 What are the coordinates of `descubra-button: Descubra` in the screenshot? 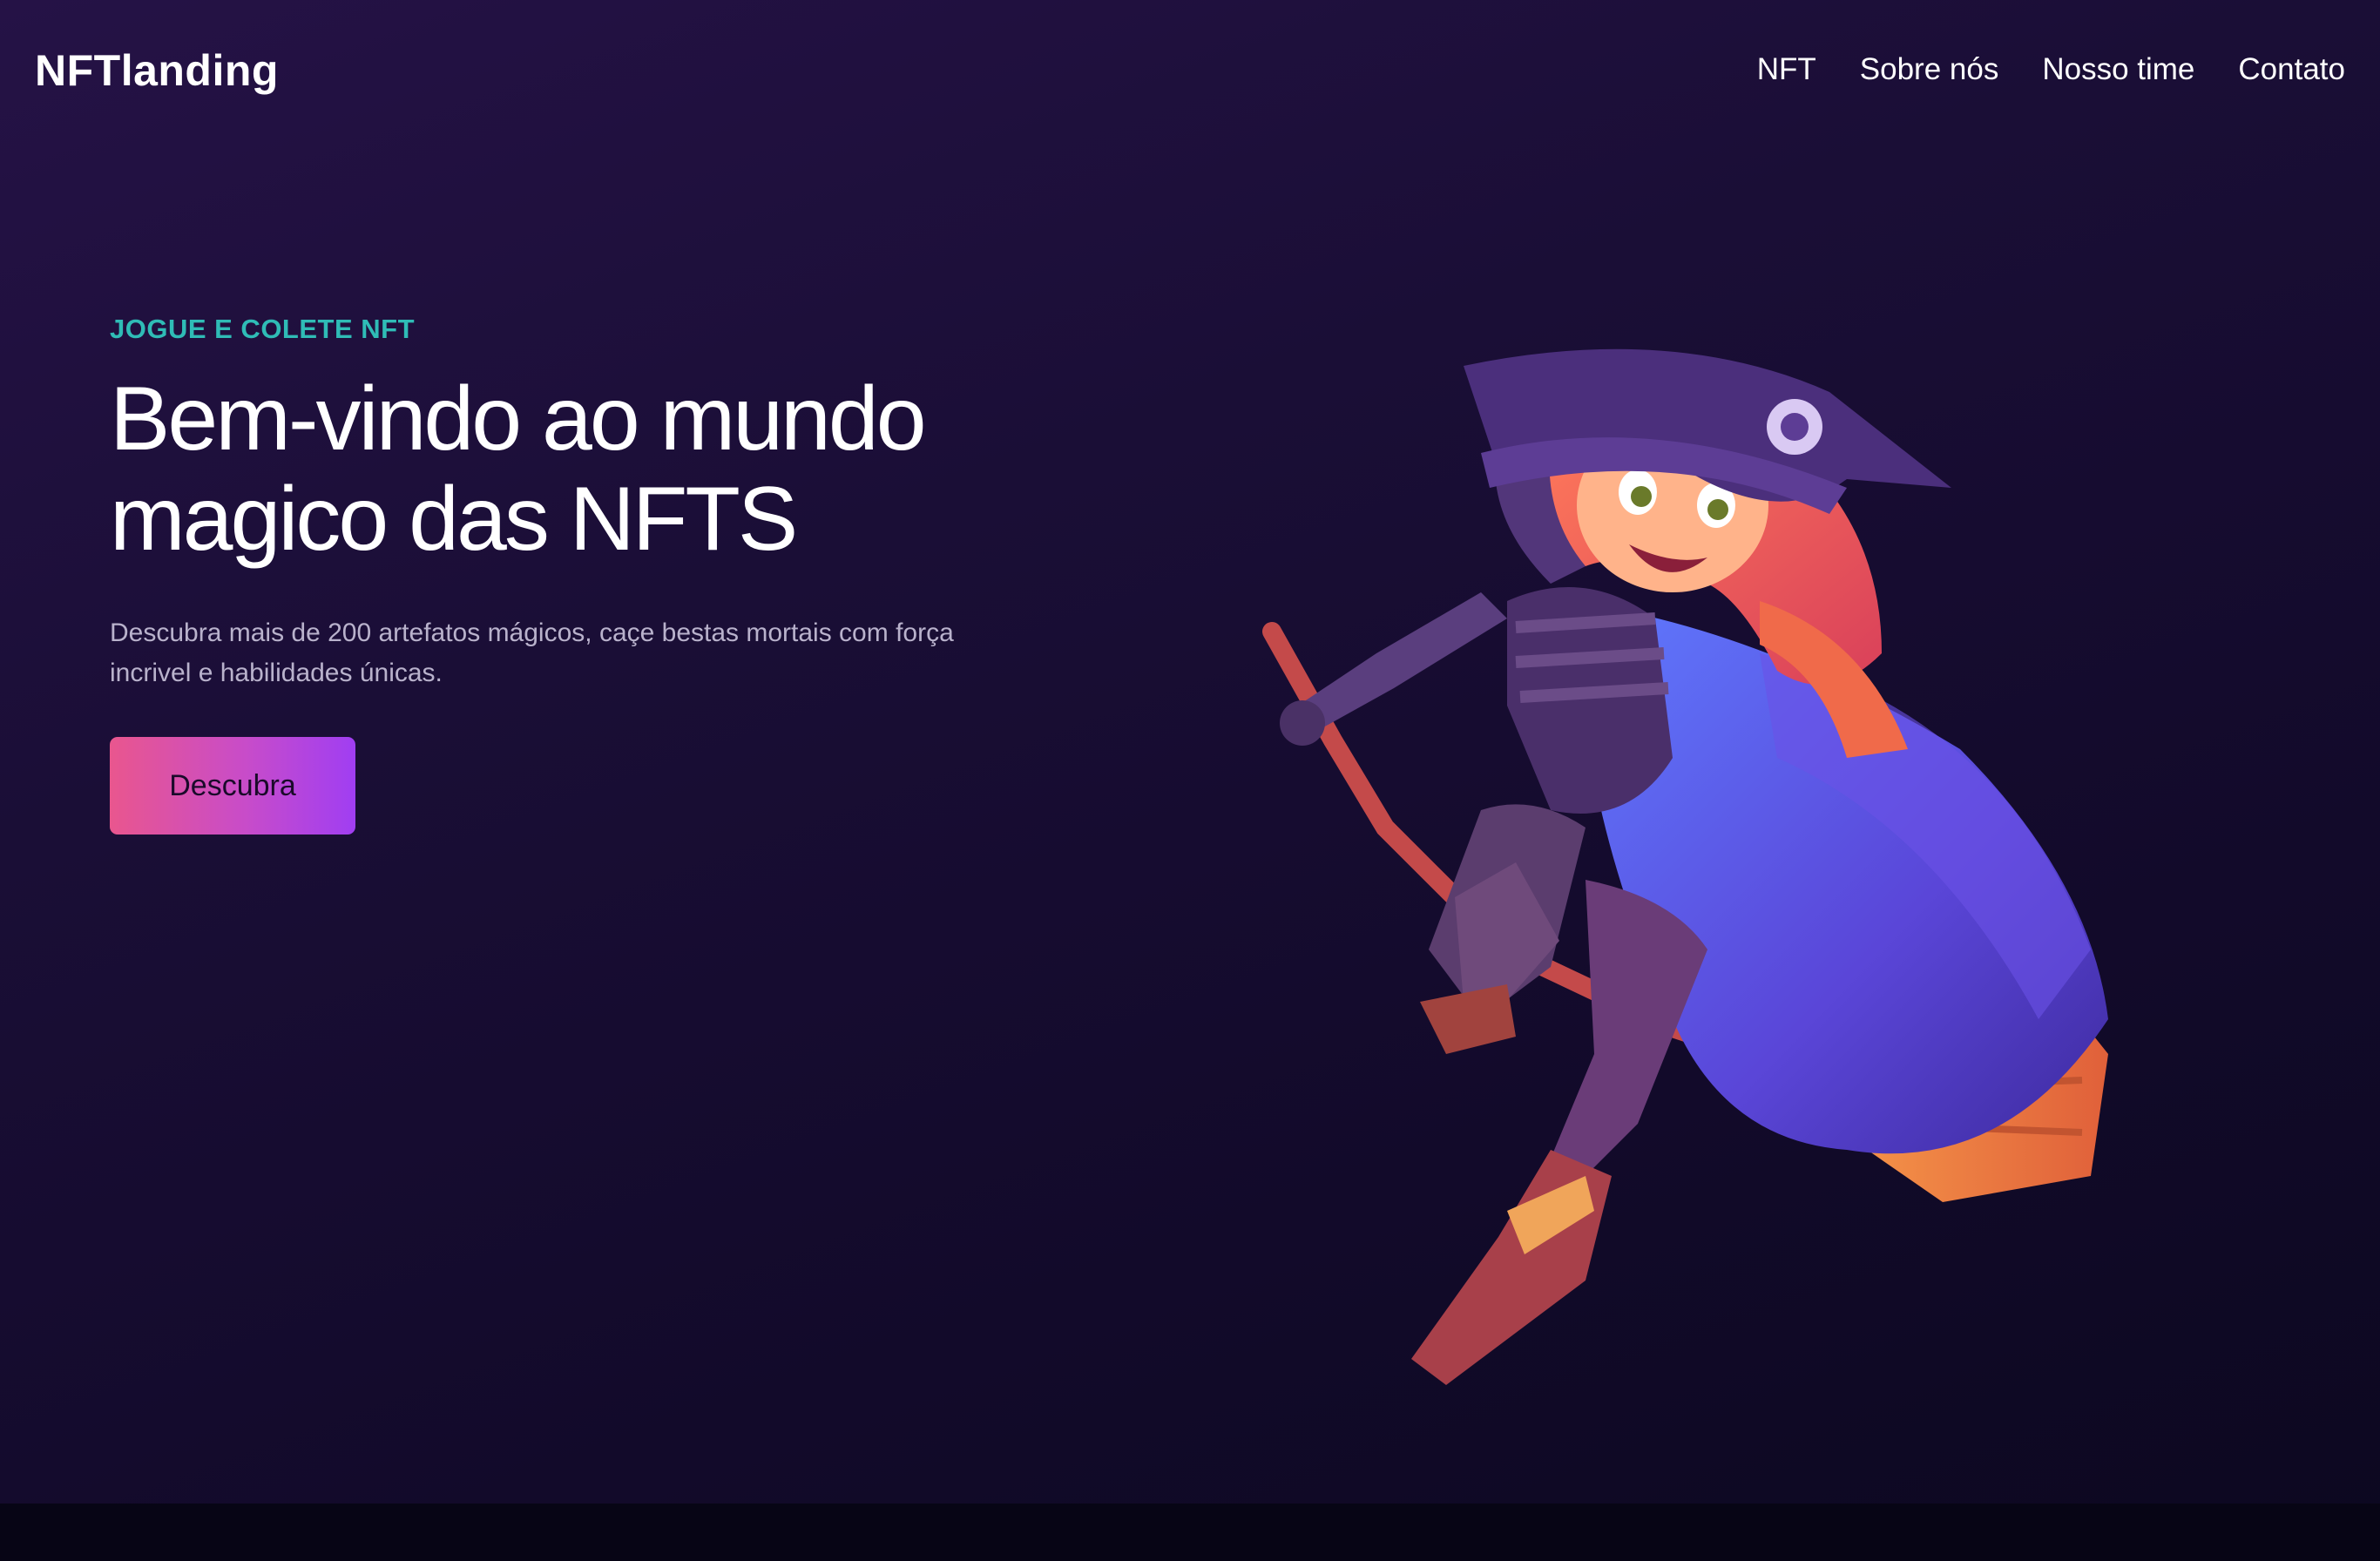 It's located at (232, 786).